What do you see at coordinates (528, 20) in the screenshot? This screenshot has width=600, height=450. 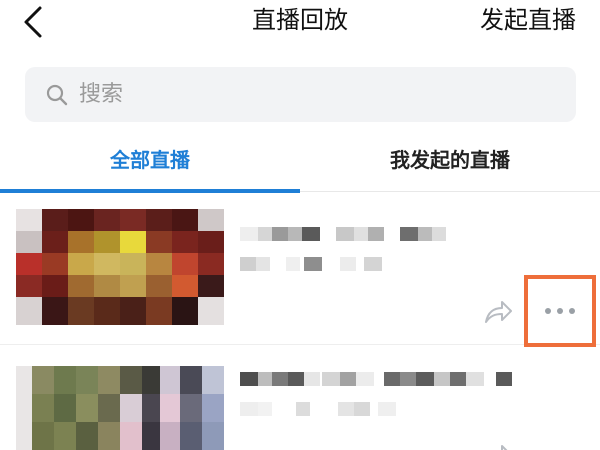 I see `start-live-button: 发起直播` at bounding box center [528, 20].